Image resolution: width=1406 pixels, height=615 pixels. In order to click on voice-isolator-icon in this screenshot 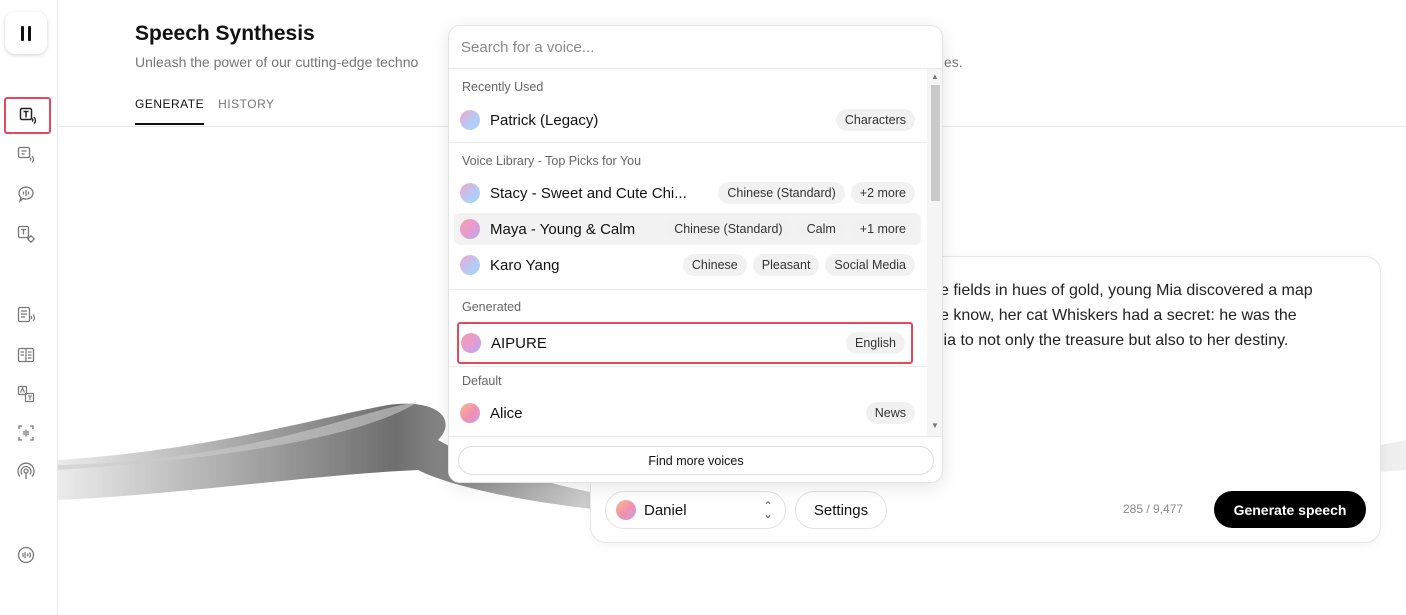, I will do `click(26, 433)`.